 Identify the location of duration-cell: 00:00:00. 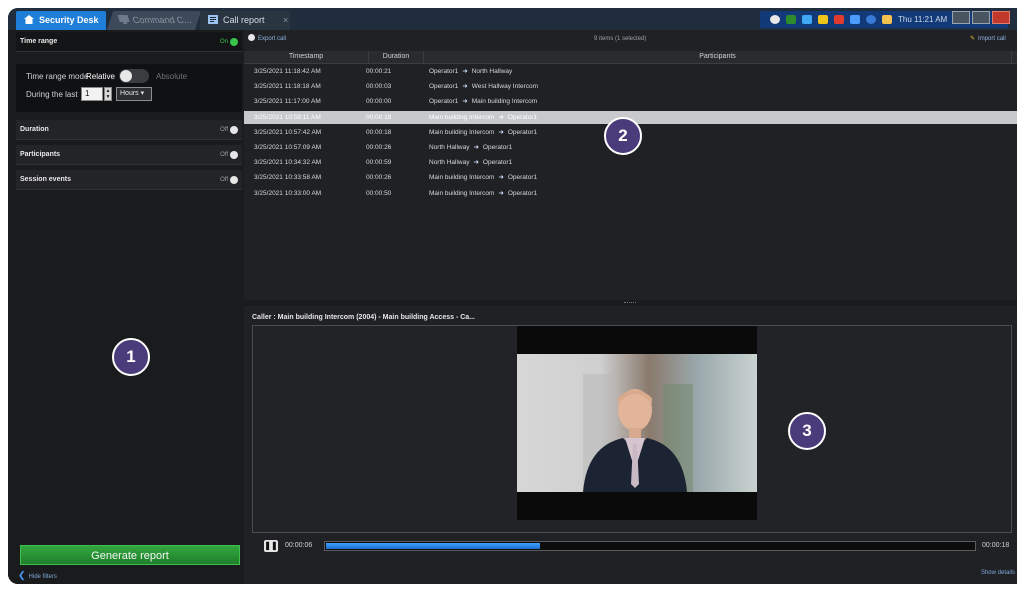
(379, 102).